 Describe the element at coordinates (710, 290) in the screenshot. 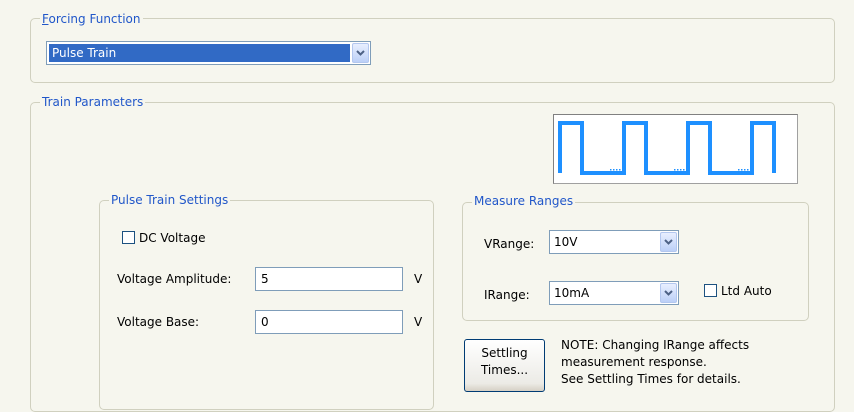

I see `ltd-auto-checkbox` at that location.